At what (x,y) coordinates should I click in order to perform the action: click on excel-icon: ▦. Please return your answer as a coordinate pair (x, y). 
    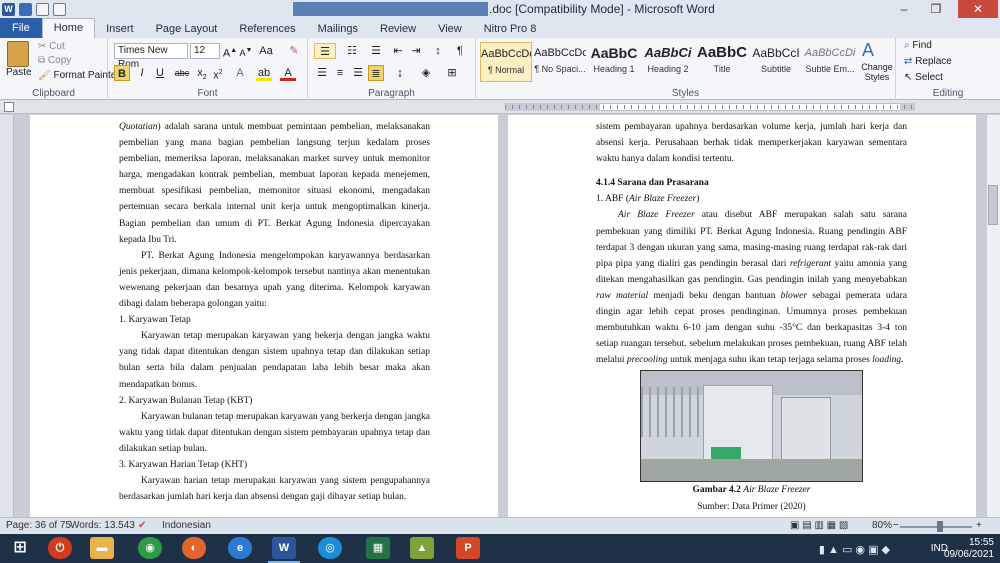
    Looking at the image, I should click on (378, 548).